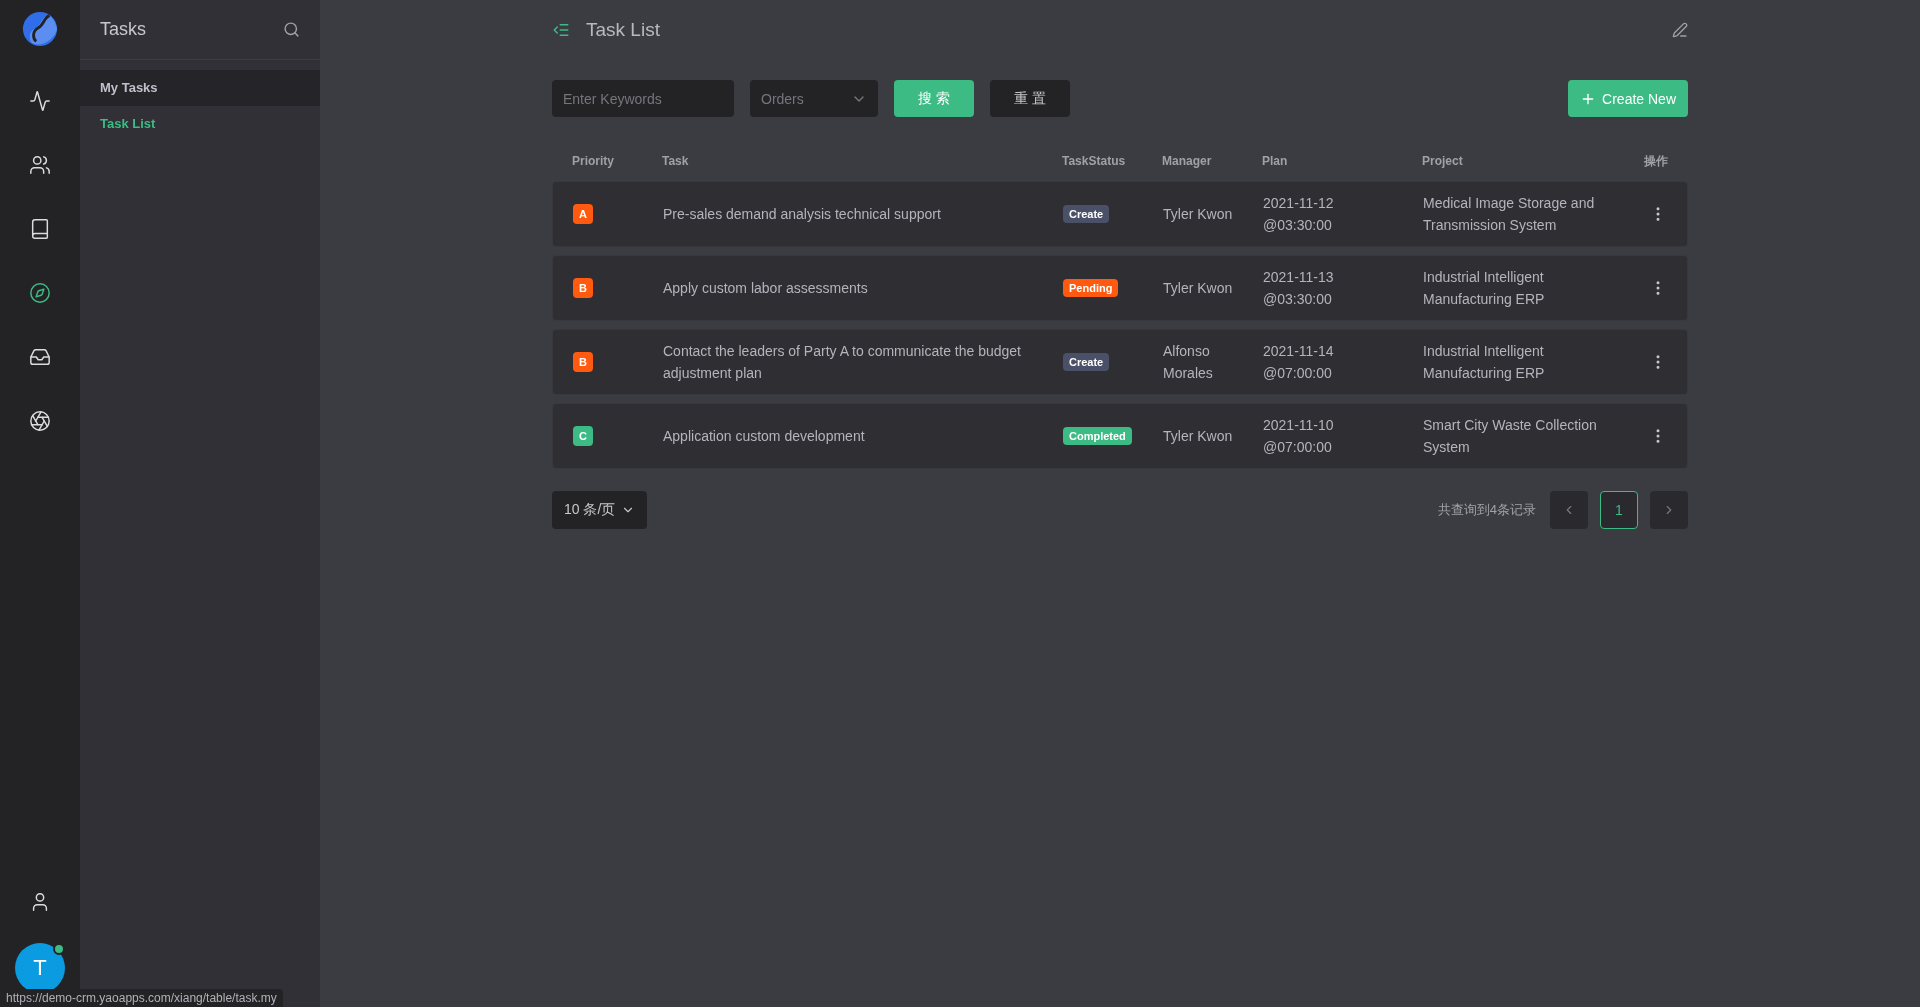  I want to click on keyword-input: Enter Keywords, so click(643, 98).